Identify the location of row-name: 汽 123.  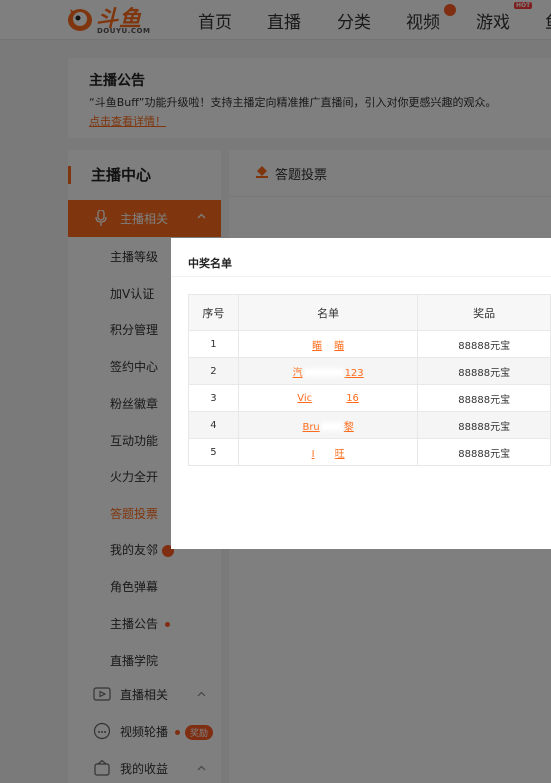
(328, 371).